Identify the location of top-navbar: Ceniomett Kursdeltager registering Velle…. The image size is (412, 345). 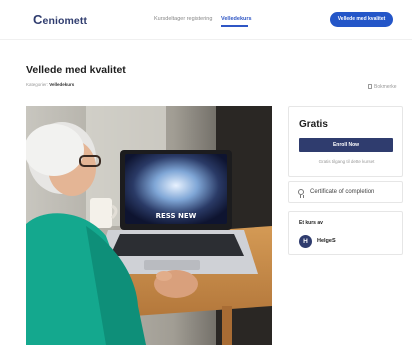
(206, 20).